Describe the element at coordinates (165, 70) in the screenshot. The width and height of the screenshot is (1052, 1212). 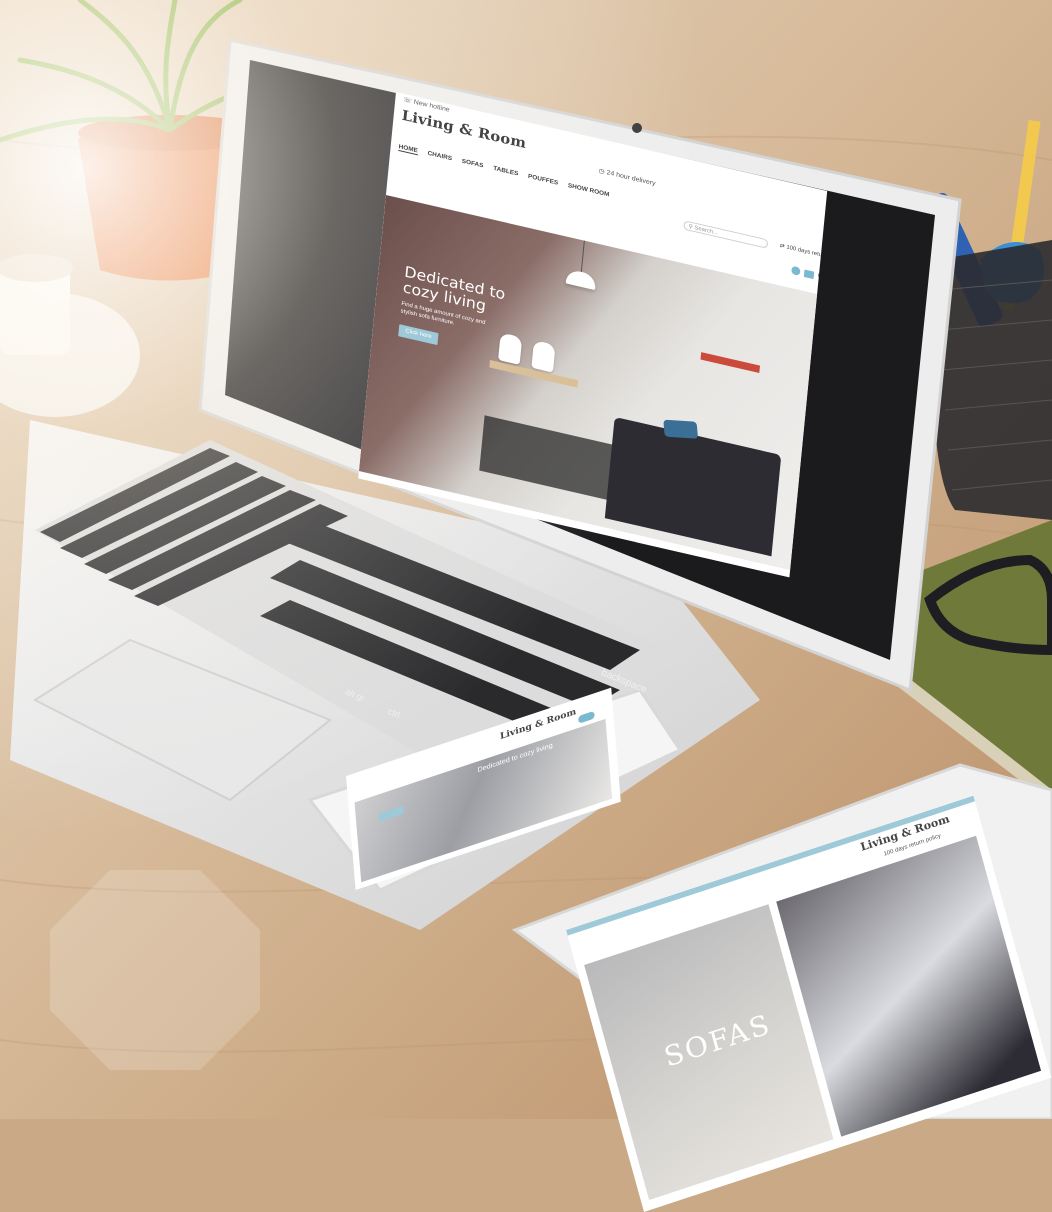
I see `plant-leaves` at that location.